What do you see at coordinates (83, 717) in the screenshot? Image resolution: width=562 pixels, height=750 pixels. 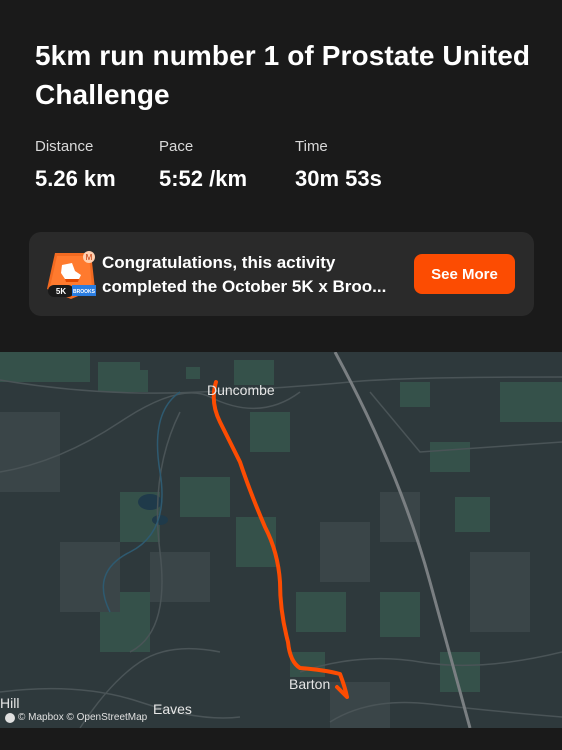 I see `map-attribution-text: © Mapbox © OpenStreetMap` at bounding box center [83, 717].